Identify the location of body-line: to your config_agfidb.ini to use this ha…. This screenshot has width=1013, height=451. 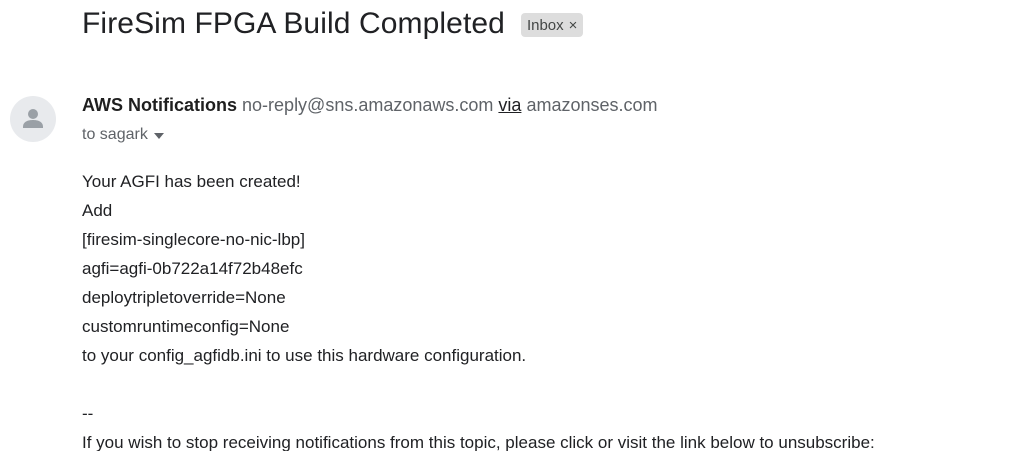
(304, 355).